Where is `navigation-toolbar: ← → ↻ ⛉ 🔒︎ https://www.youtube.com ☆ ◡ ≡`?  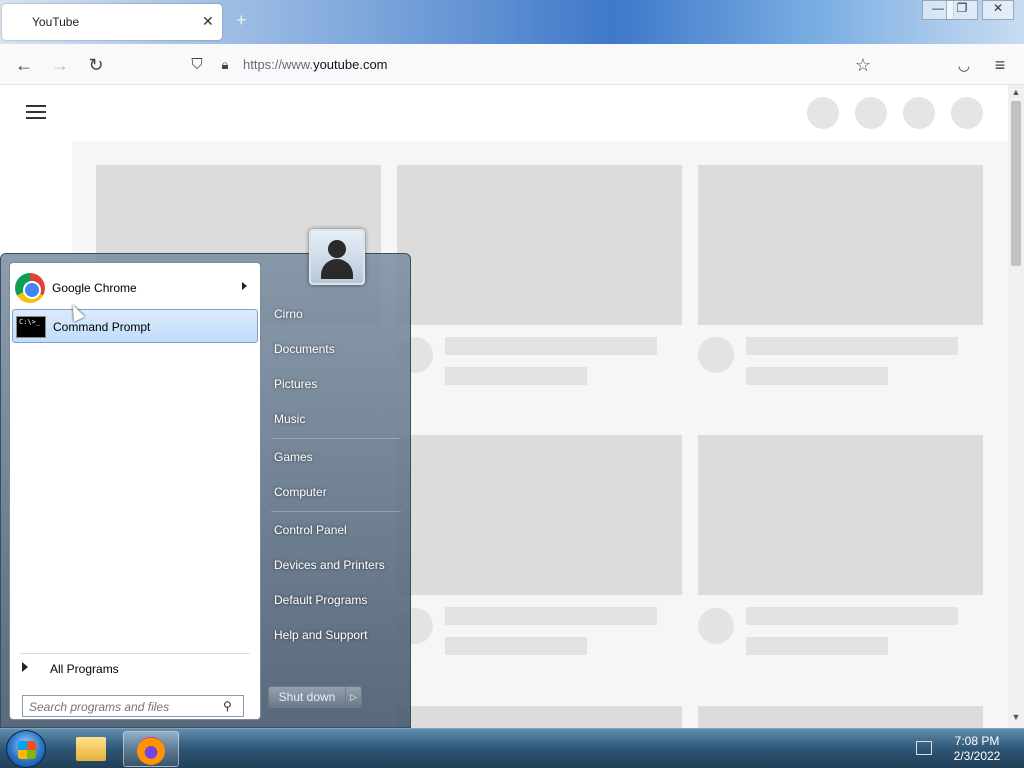 navigation-toolbar: ← → ↻ ⛉ 🔒︎ https://www.youtube.com ☆ ◡ ≡ is located at coordinates (512, 64).